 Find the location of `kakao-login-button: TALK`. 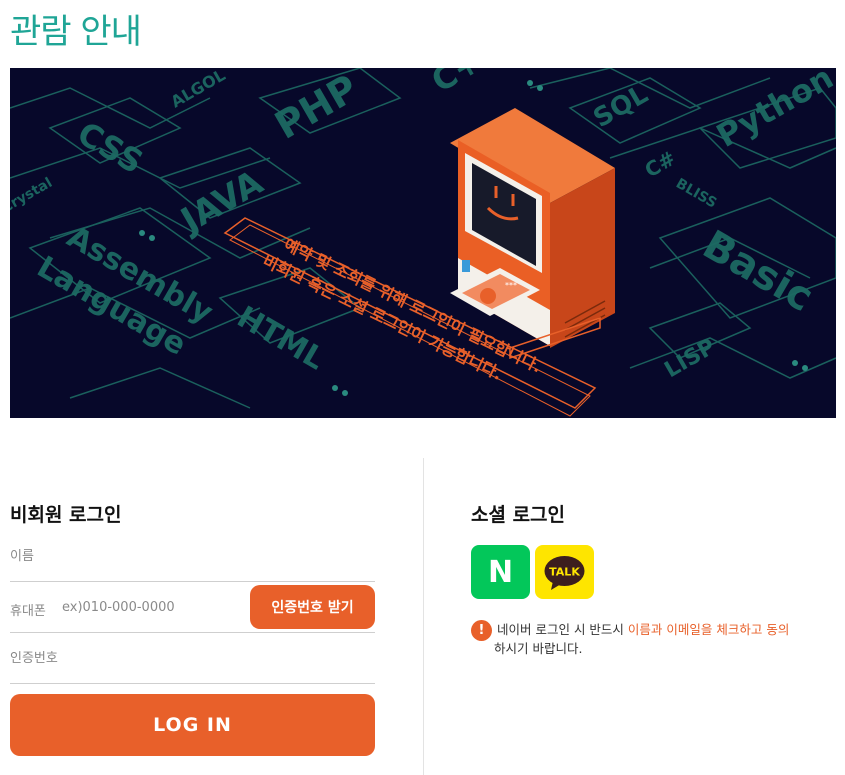

kakao-login-button: TALK is located at coordinates (564, 572).